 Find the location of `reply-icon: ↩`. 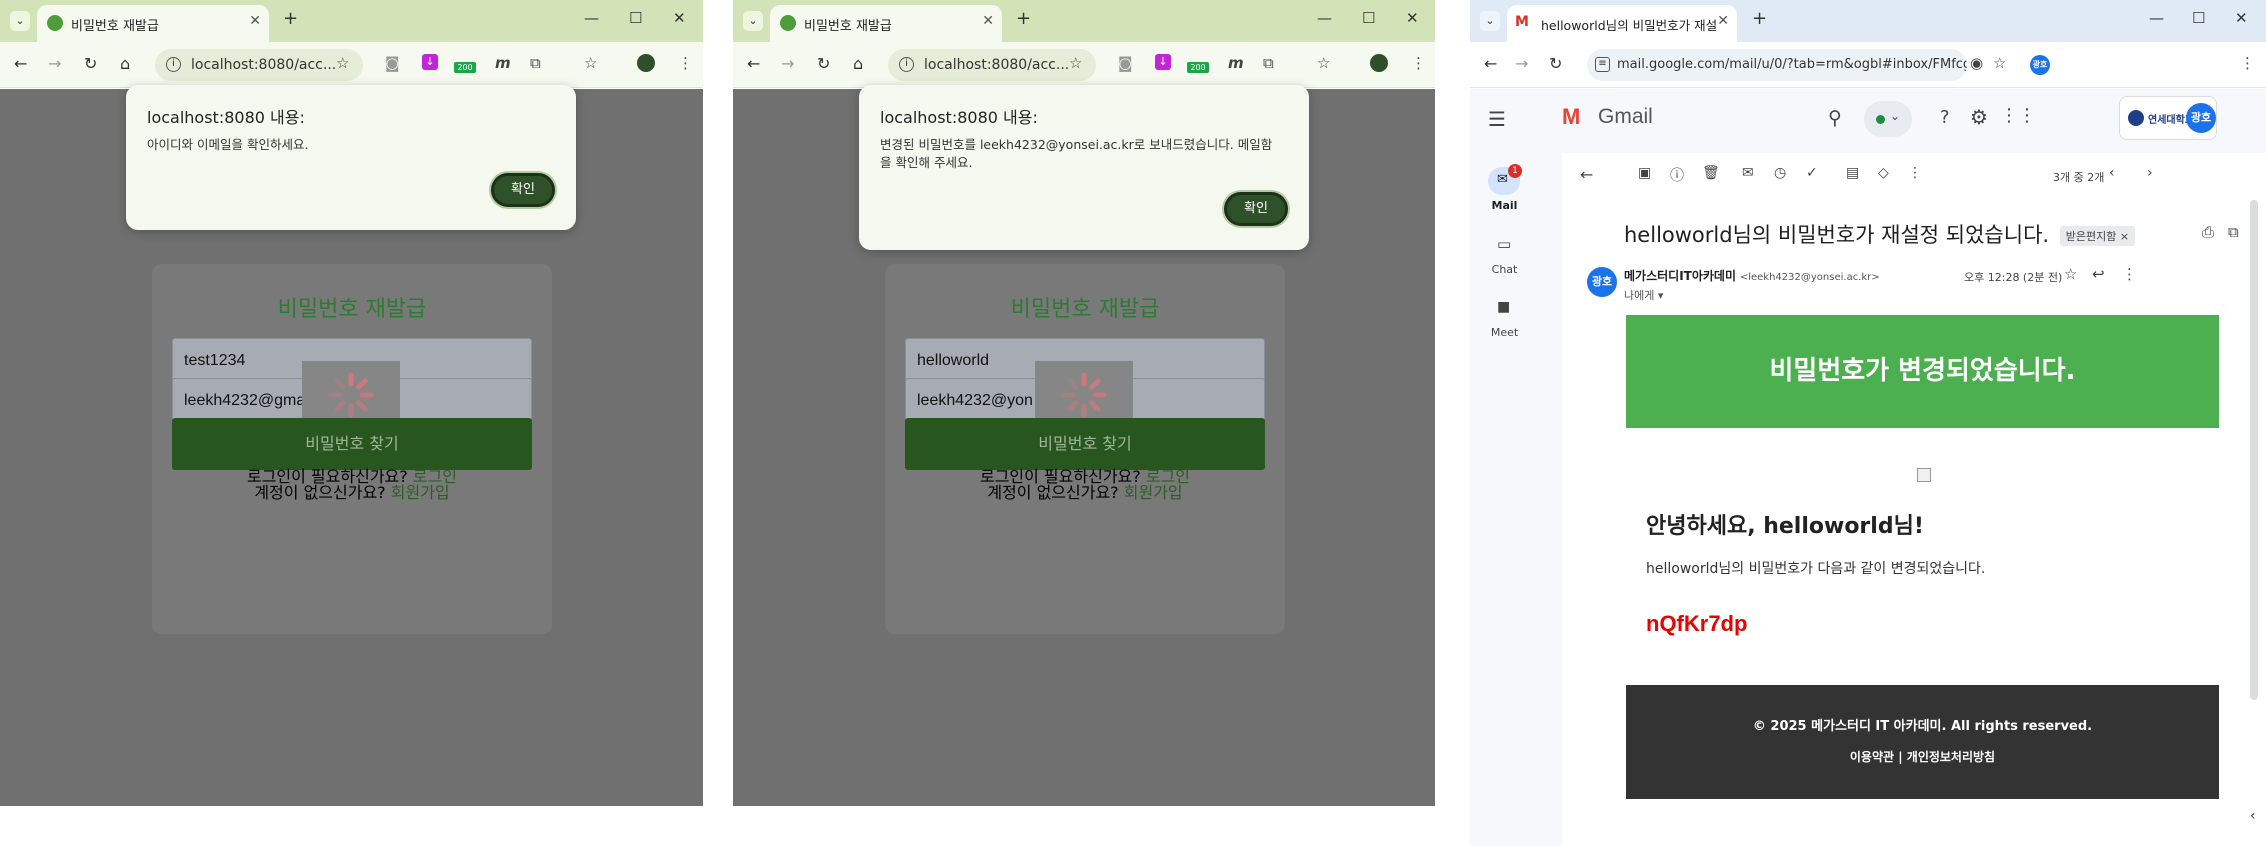

reply-icon: ↩ is located at coordinates (2098, 274).